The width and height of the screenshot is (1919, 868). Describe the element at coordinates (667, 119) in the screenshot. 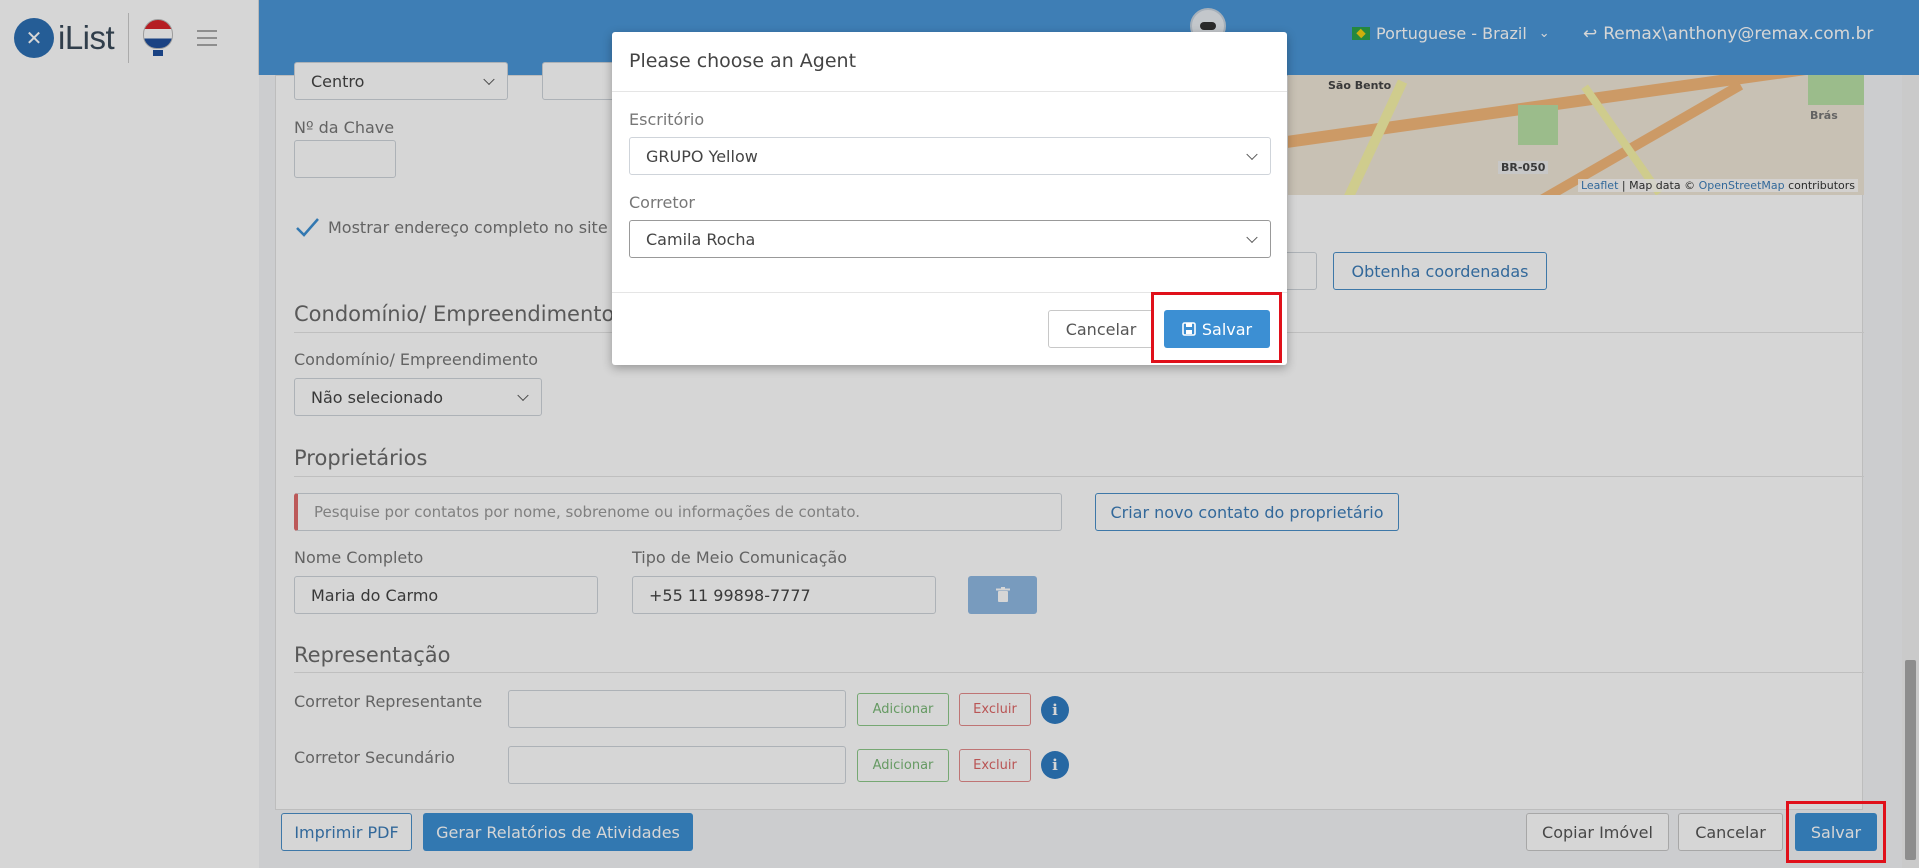

I see `office-label: Escritório` at that location.